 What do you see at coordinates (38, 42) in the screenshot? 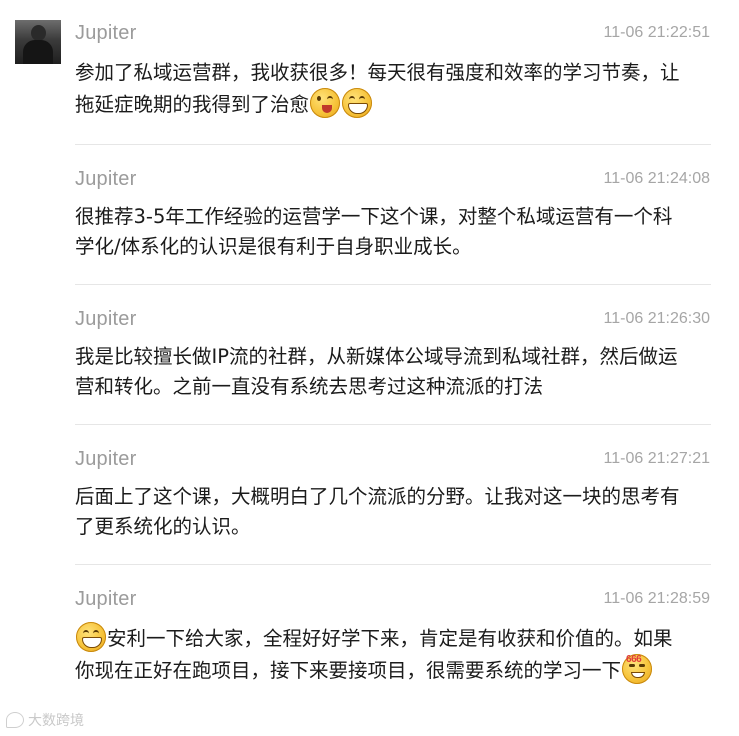
I see `avatar` at bounding box center [38, 42].